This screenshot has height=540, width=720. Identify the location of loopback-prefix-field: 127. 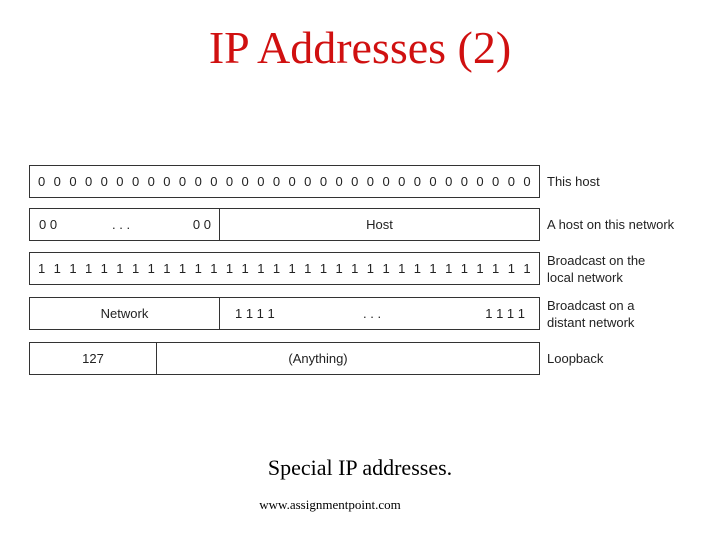
(93, 358).